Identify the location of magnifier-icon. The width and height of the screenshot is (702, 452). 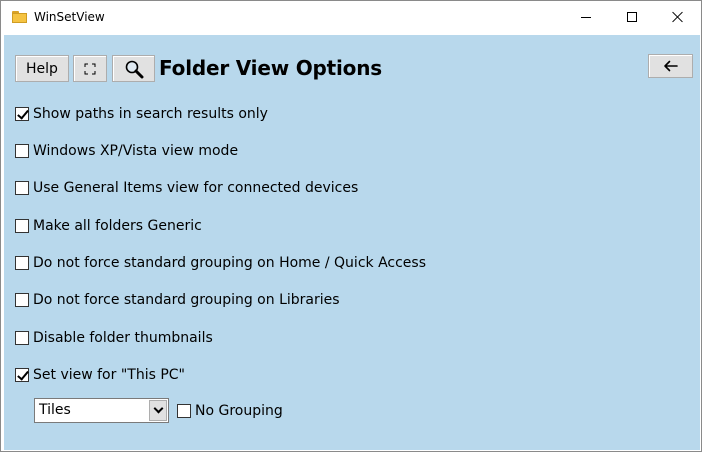
(134, 69).